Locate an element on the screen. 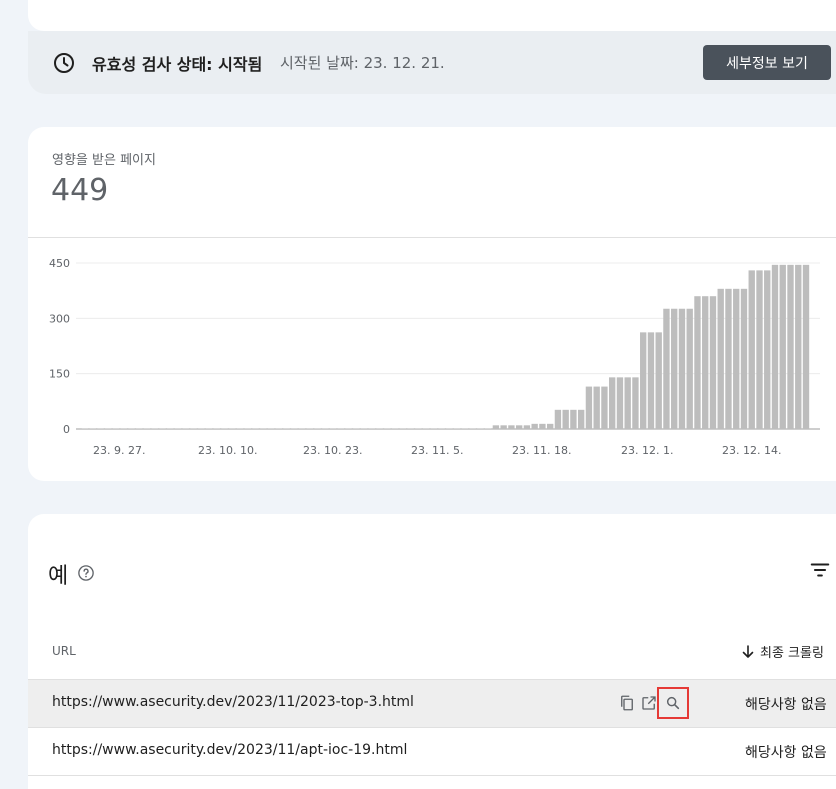 The height and width of the screenshot is (789, 836). filter-icon is located at coordinates (820, 570).